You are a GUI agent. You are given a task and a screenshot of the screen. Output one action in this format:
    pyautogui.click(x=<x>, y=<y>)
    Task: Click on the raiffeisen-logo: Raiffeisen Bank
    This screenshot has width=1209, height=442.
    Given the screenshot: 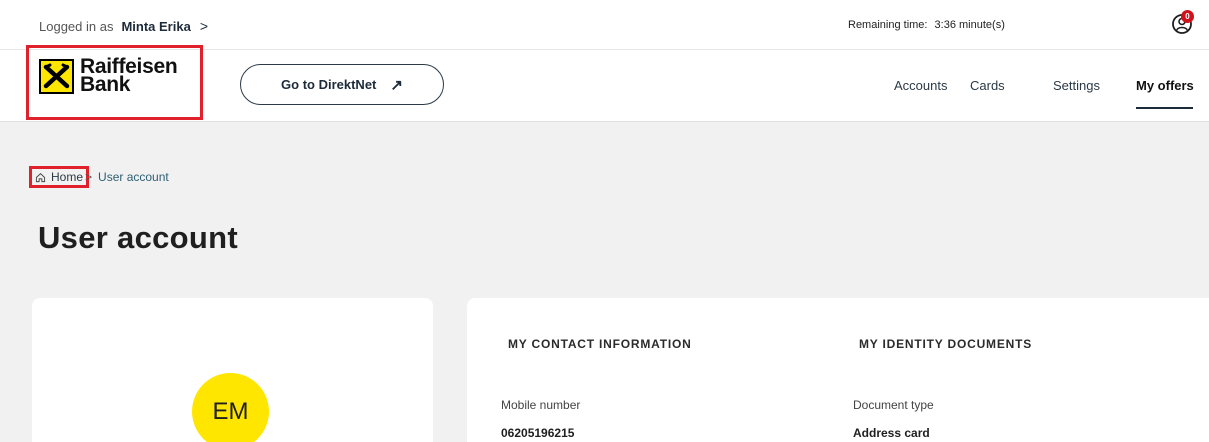 What is the action you would take?
    pyautogui.click(x=108, y=76)
    